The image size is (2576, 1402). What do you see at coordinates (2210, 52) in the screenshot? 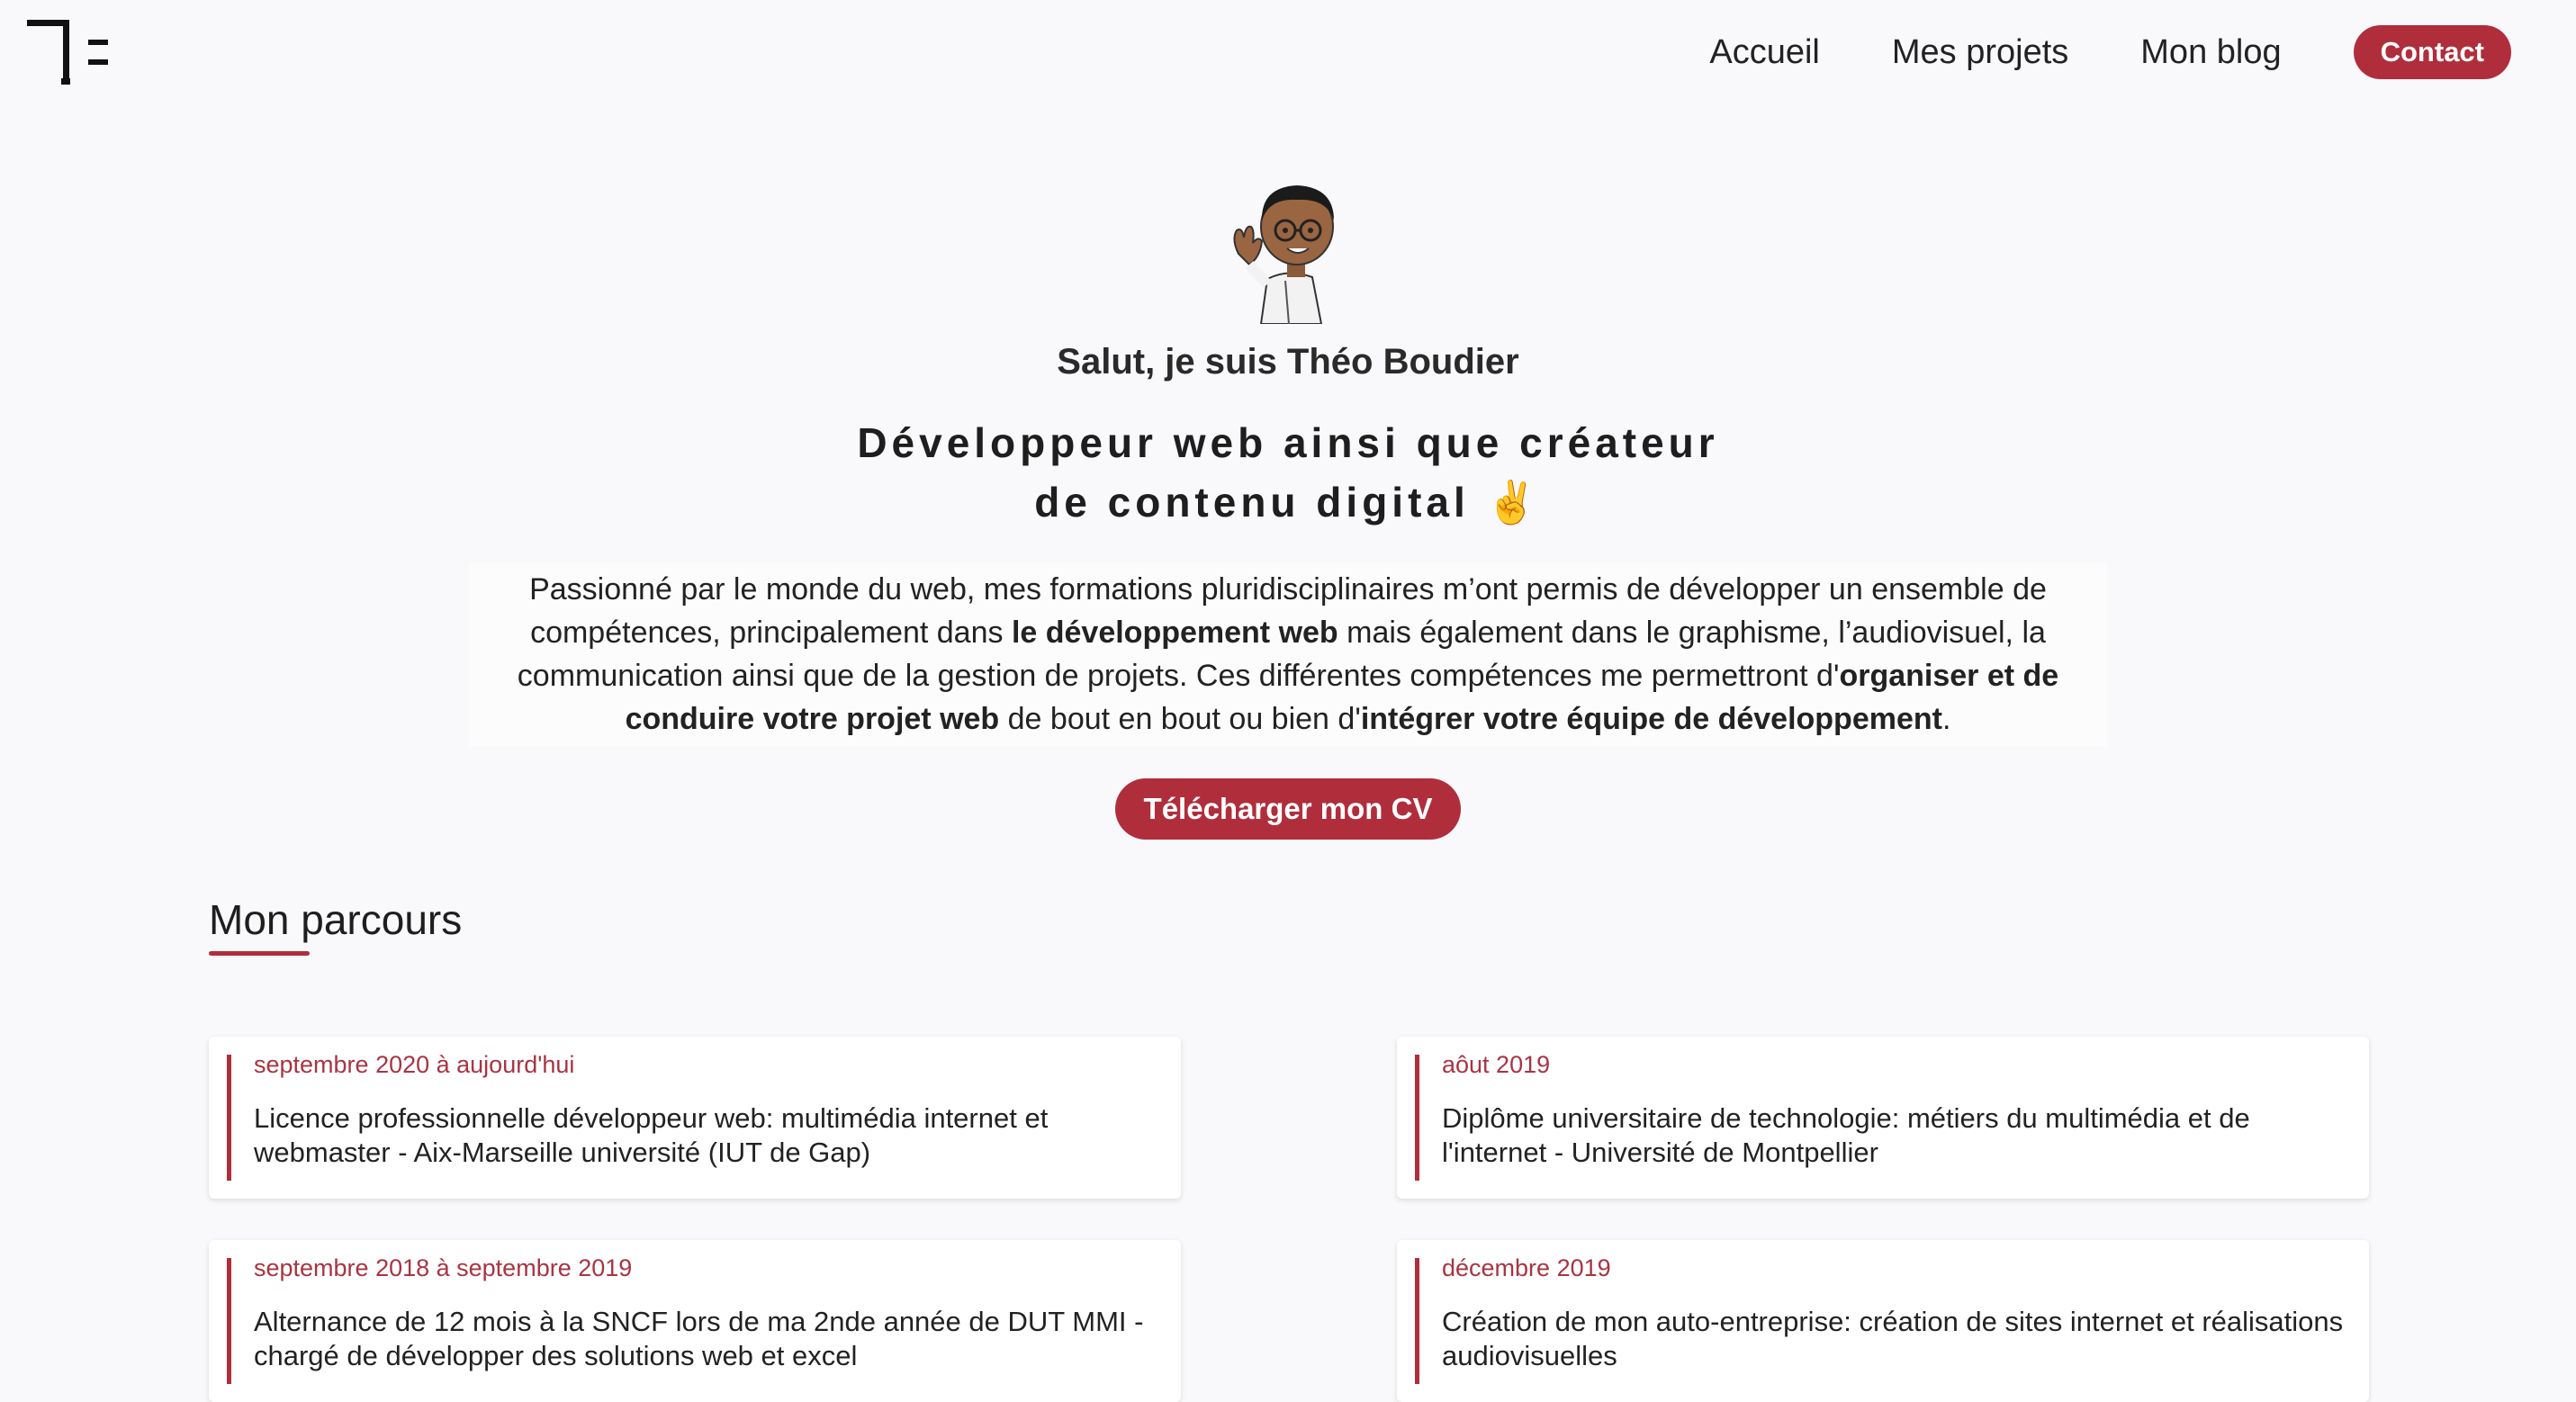
I see `nav-mon-blog: Mon blog` at bounding box center [2210, 52].